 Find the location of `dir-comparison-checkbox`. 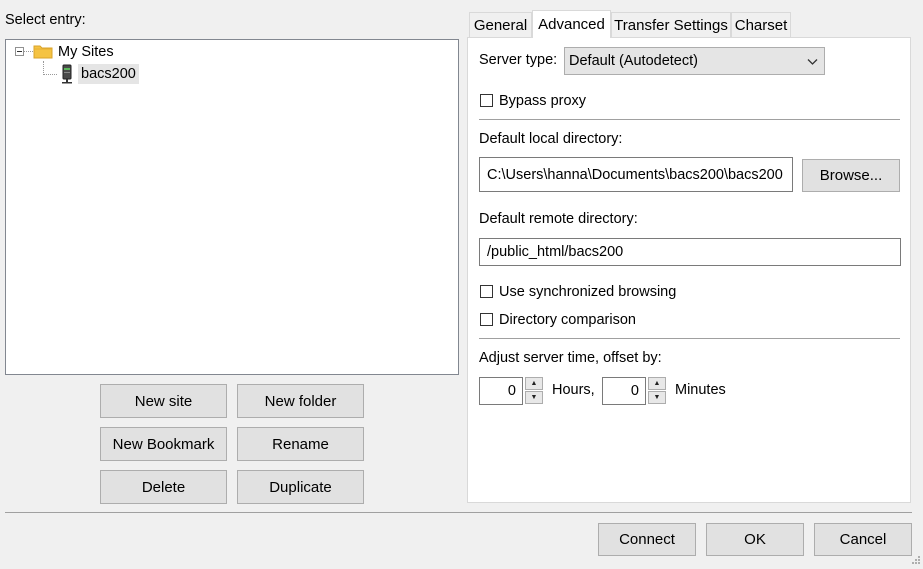

dir-comparison-checkbox is located at coordinates (486, 319).